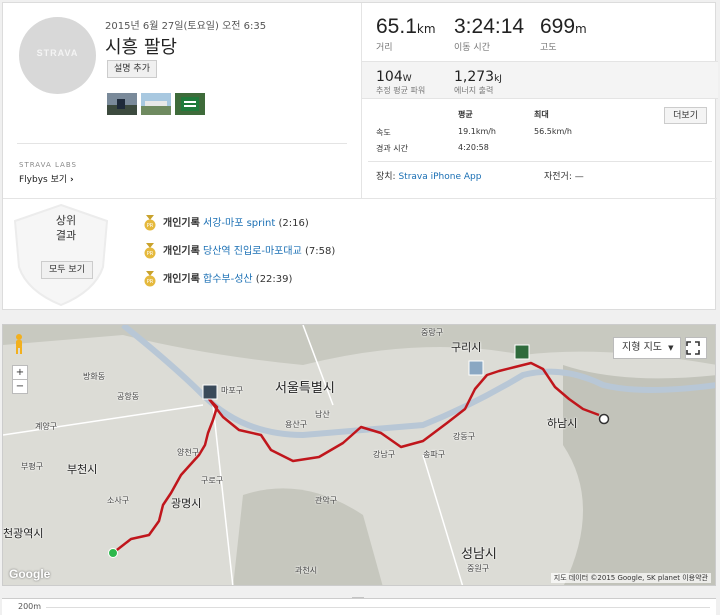 This screenshot has height=615, width=720. What do you see at coordinates (118, 500) in the screenshot?
I see `map-label-sosa: 소사구` at bounding box center [118, 500].